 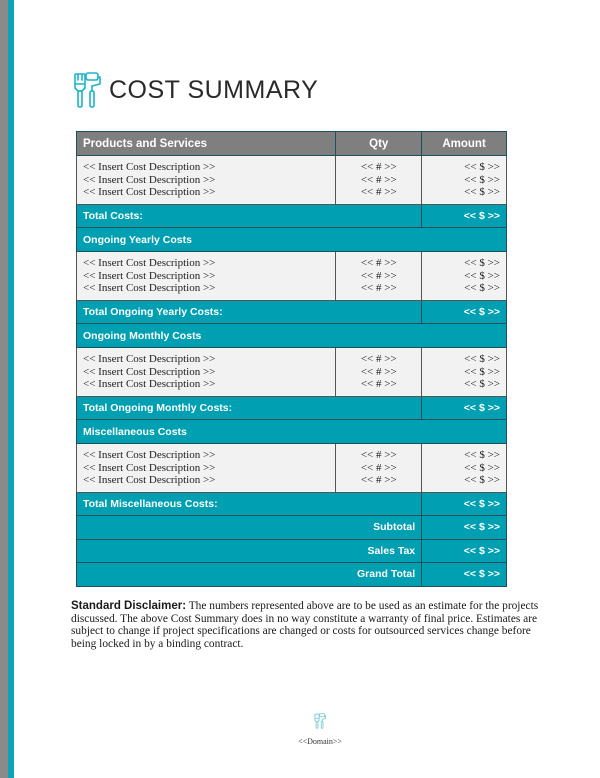 What do you see at coordinates (464, 215) in the screenshot?
I see `total-costs-value: << $ >>` at bounding box center [464, 215].